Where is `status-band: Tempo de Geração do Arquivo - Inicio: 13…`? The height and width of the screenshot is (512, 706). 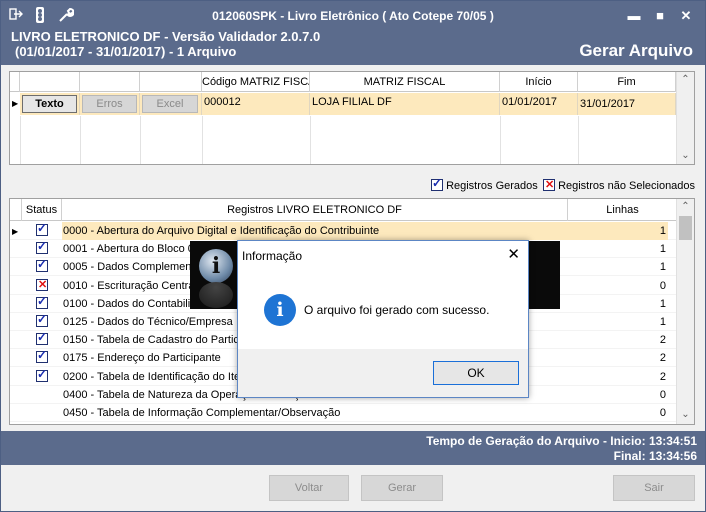 status-band: Tempo de Geração do Arquivo - Inicio: 13… is located at coordinates (353, 448).